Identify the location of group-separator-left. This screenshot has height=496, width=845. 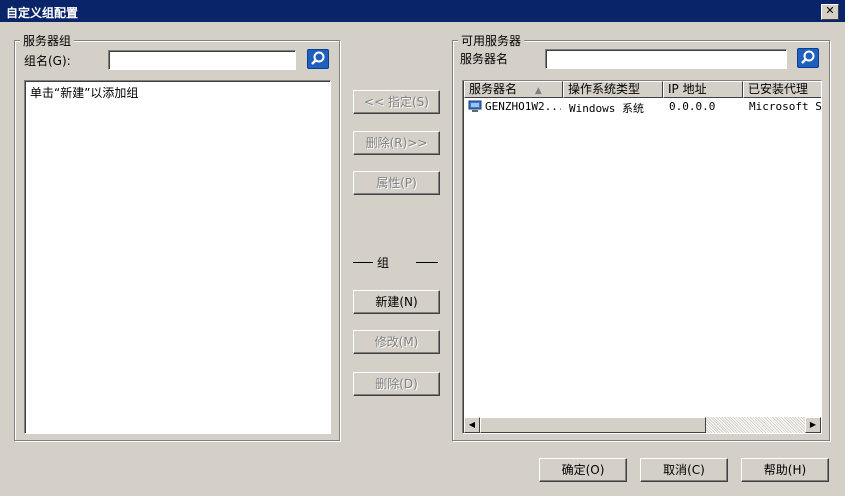
(363, 263).